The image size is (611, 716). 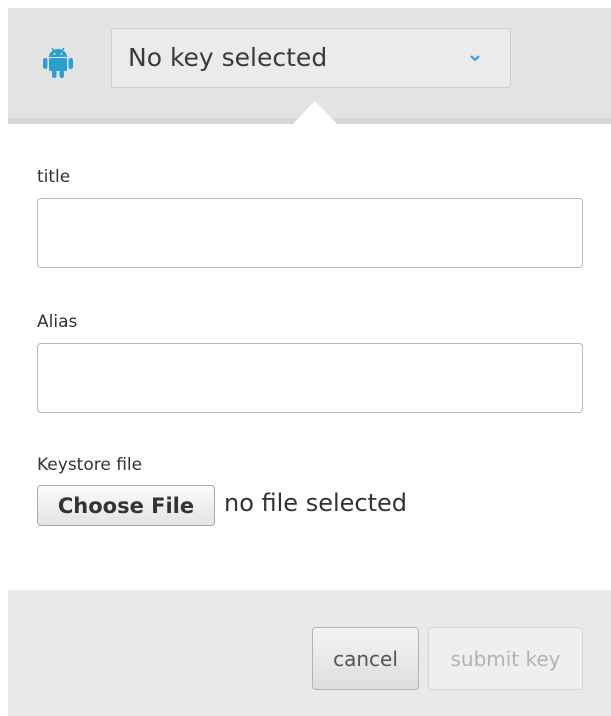 What do you see at coordinates (126, 505) in the screenshot?
I see `choose-file-button: Choose File` at bounding box center [126, 505].